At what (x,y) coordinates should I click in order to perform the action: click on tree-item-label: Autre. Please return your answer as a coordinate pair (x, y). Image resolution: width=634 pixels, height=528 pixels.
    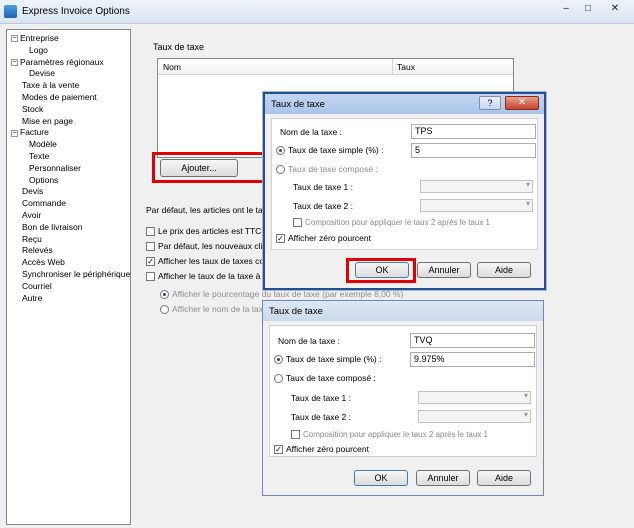
    Looking at the image, I should click on (32, 297).